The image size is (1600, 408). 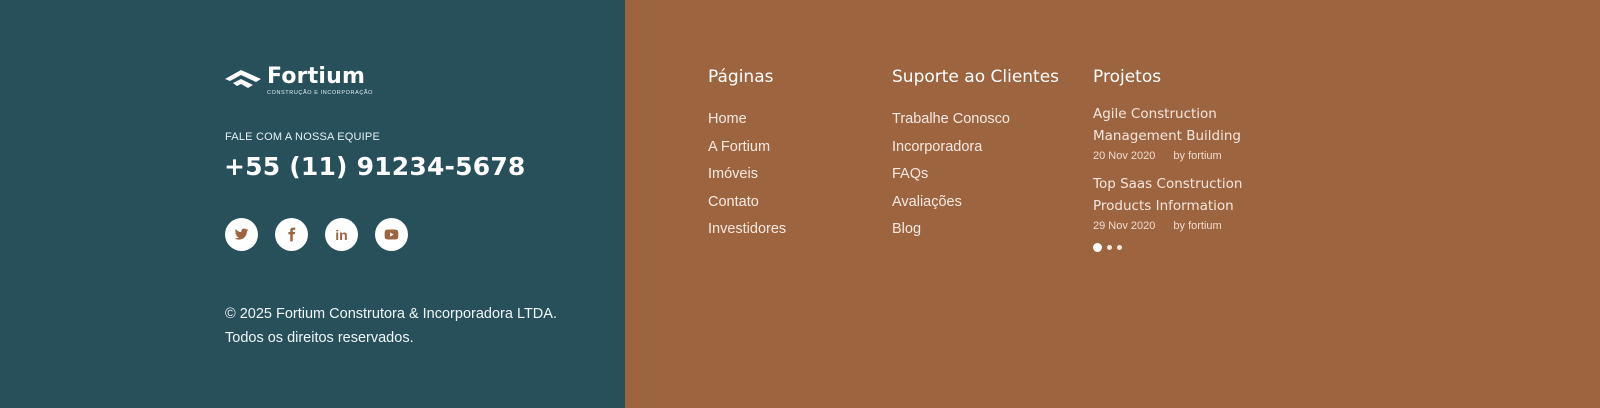 What do you see at coordinates (975, 230) in the screenshot?
I see `footer-link-blog: Blog` at bounding box center [975, 230].